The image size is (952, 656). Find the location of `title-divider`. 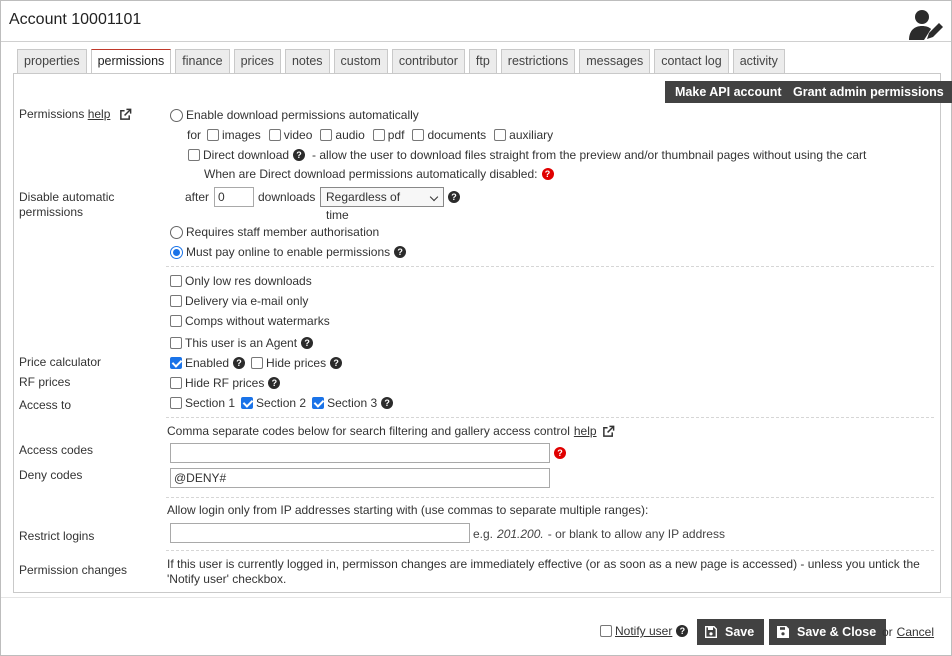

title-divider is located at coordinates (476, 41).